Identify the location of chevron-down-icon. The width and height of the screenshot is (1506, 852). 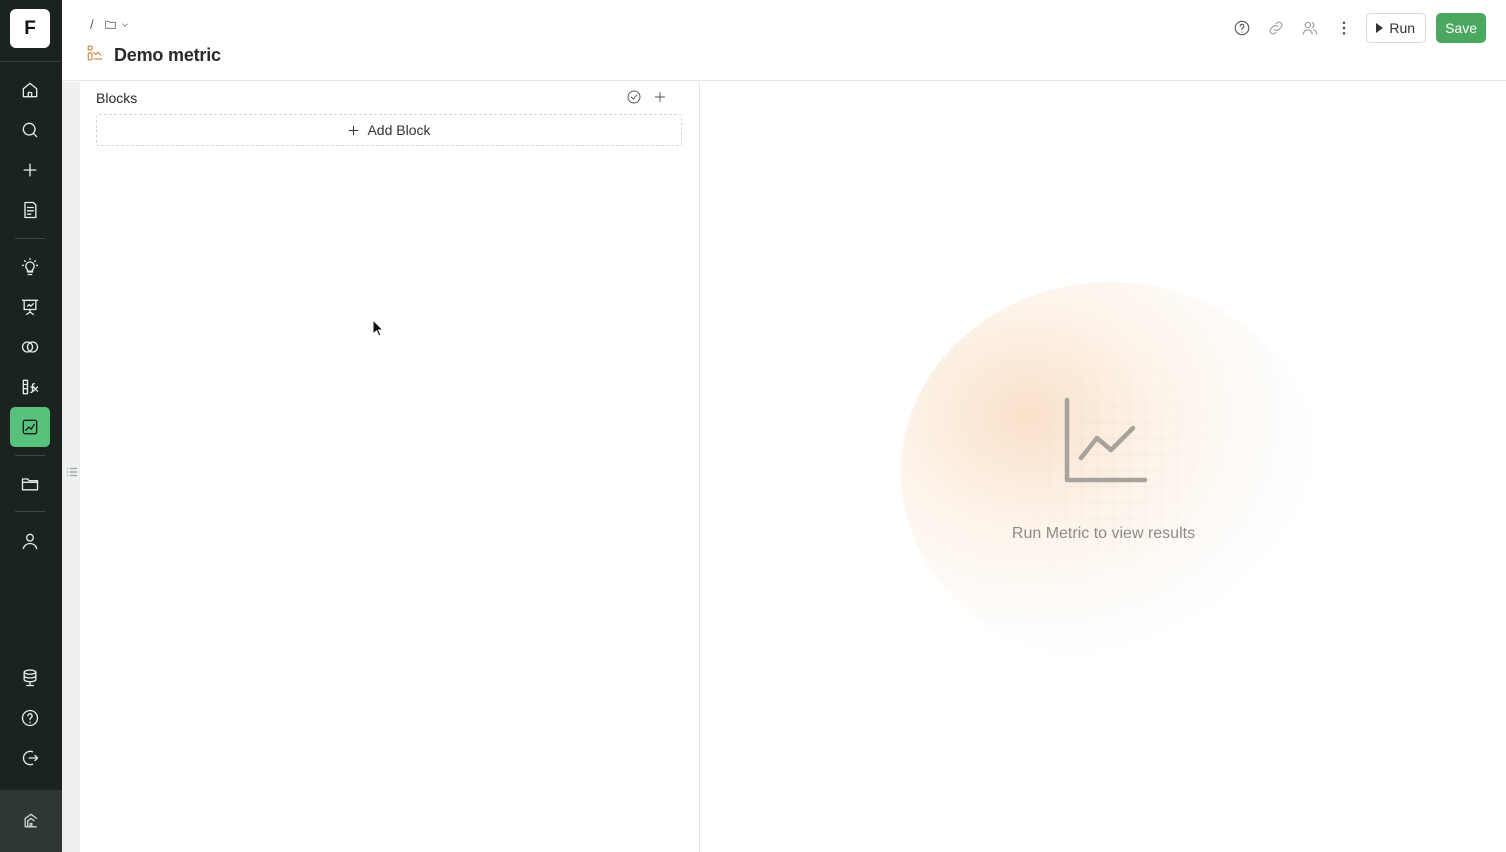
(124, 25).